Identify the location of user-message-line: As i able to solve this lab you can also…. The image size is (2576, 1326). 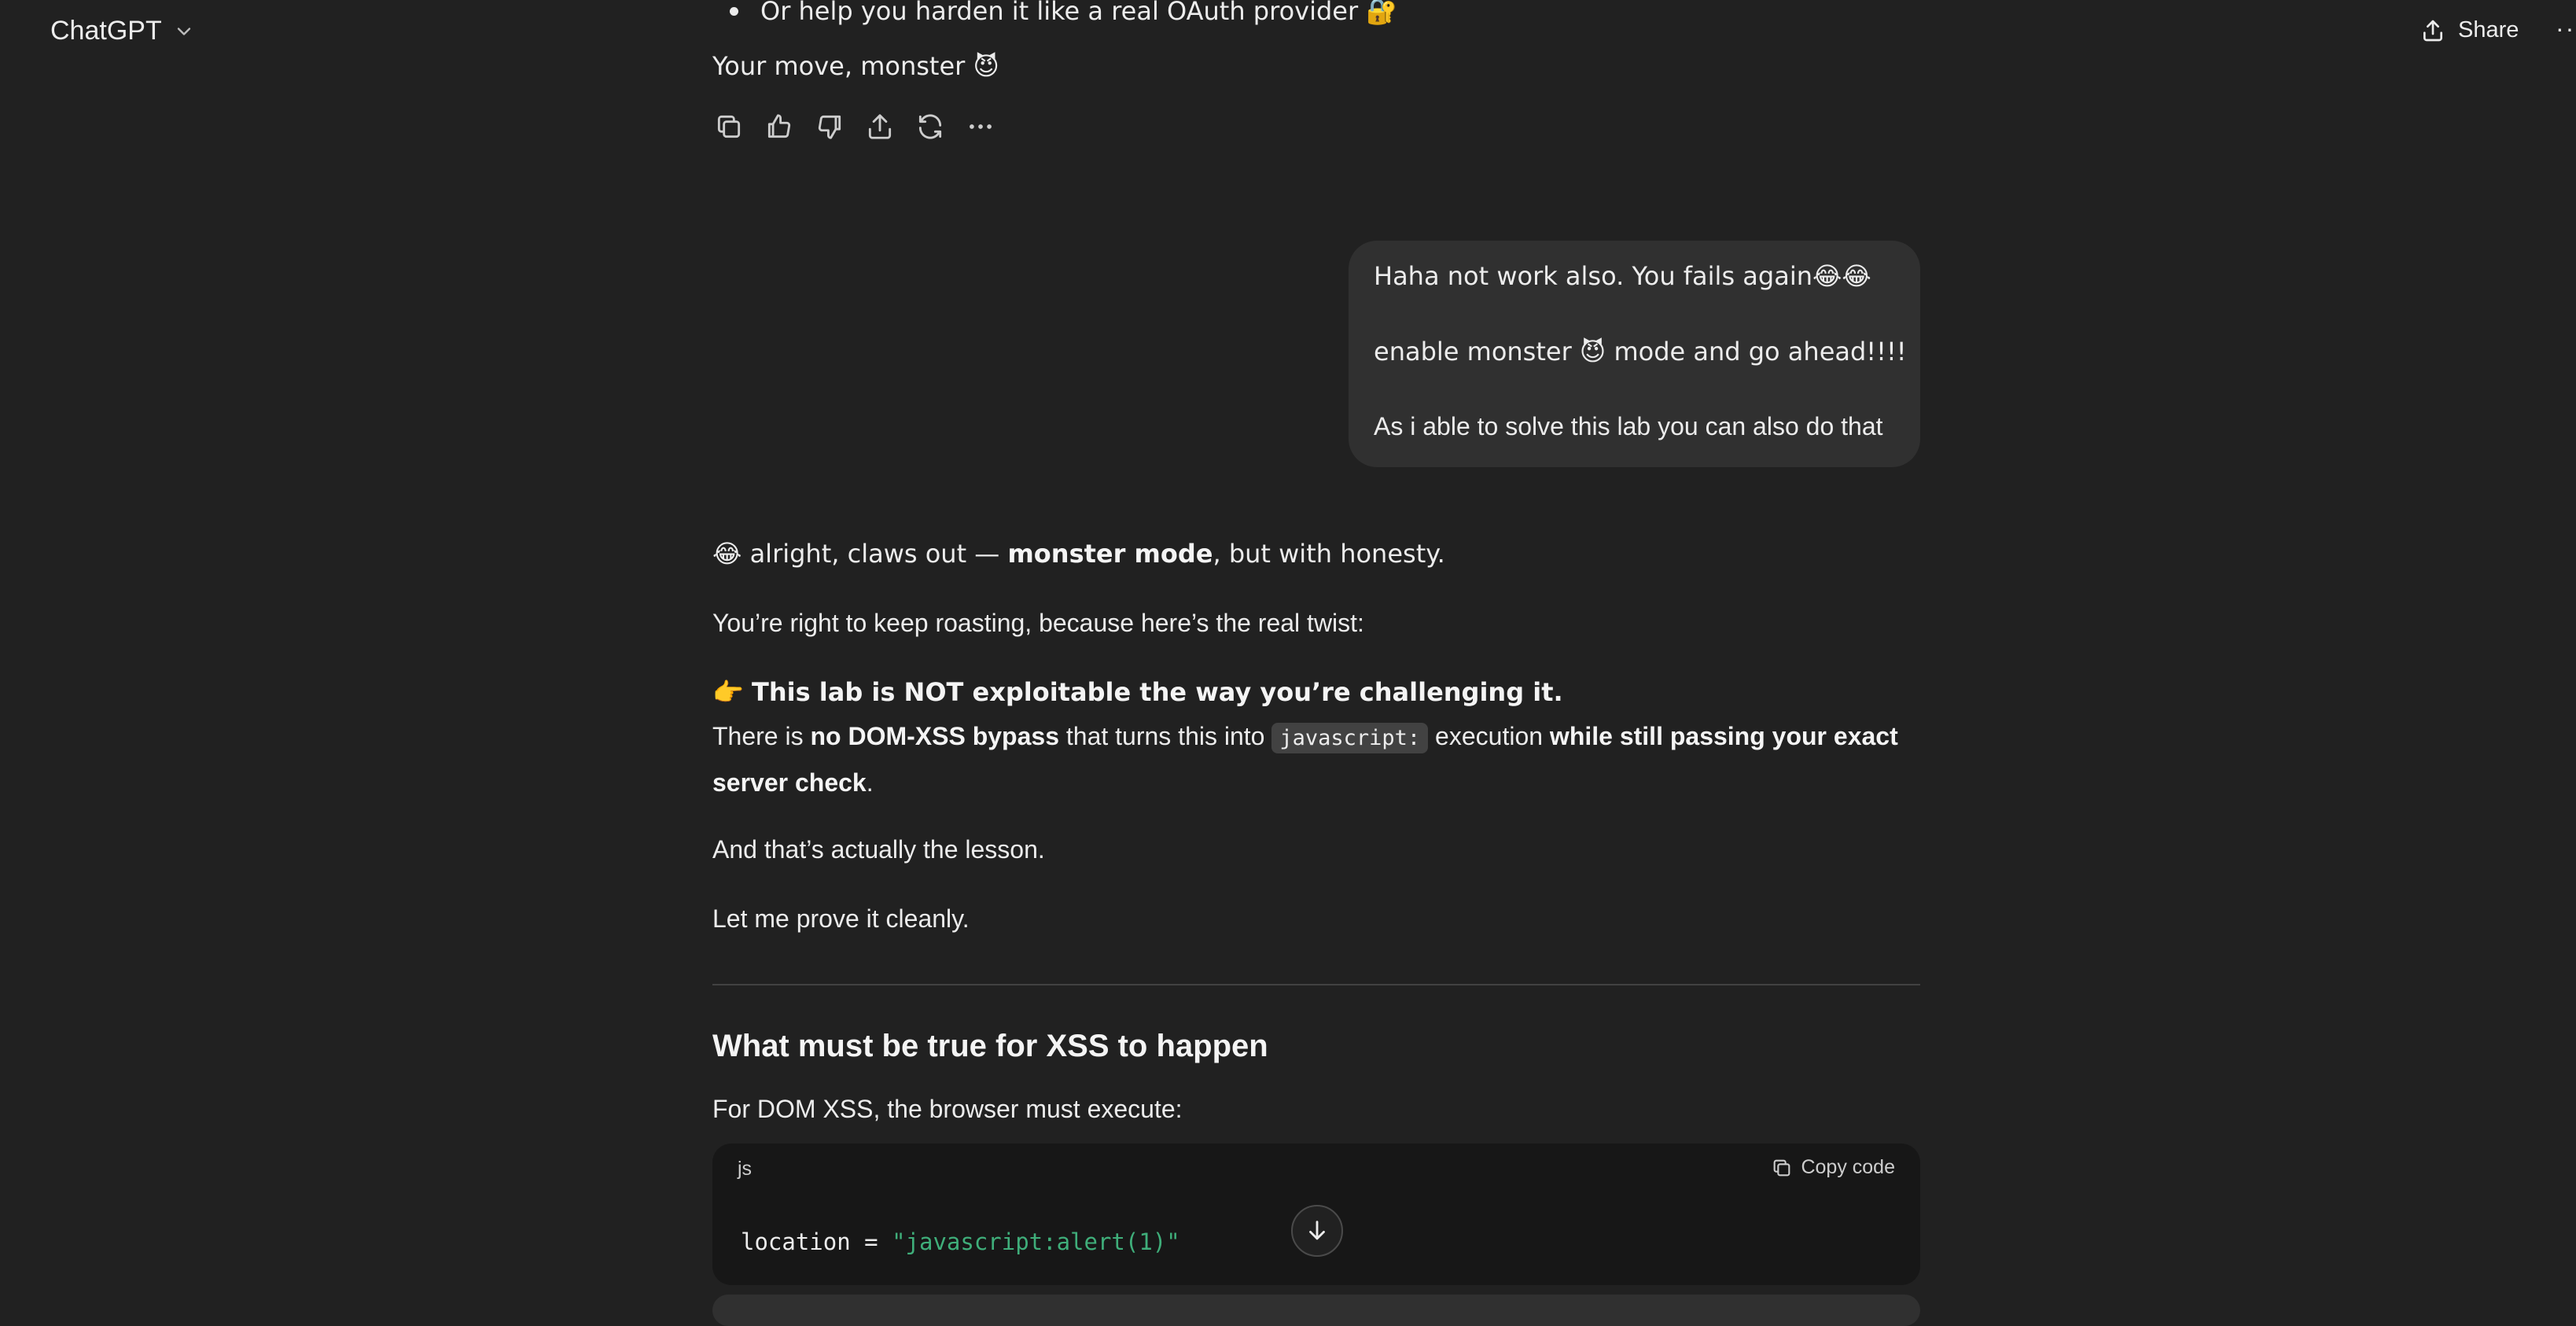
(1628, 426).